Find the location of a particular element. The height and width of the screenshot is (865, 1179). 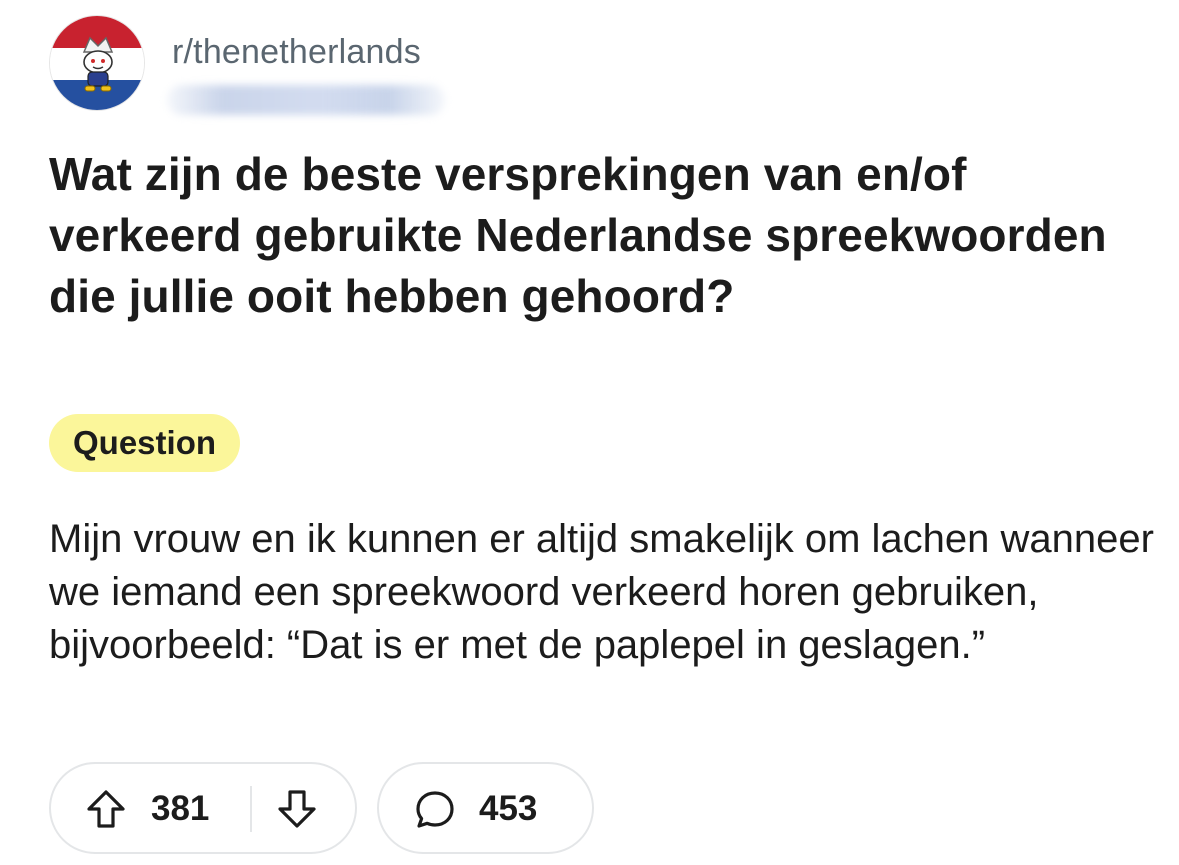

vote-bar: 381 is located at coordinates (203, 808).